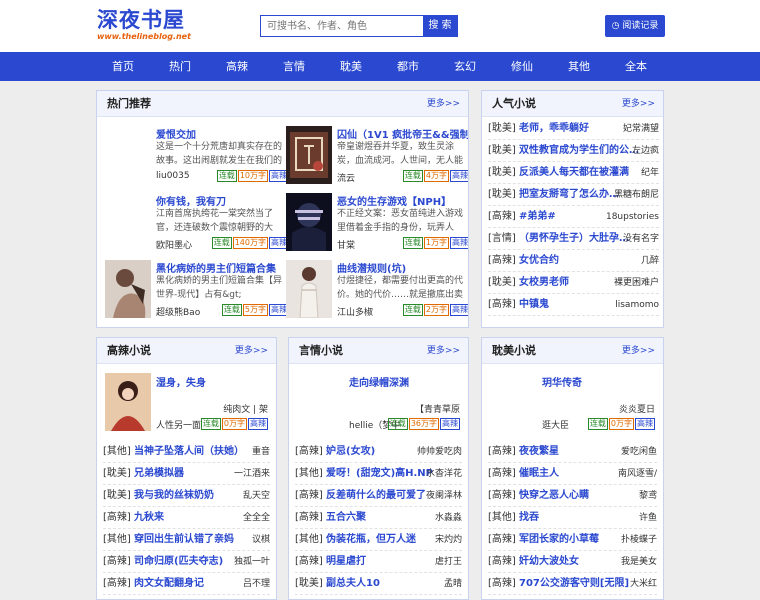 The width and height of the screenshot is (760, 600). I want to click on row-title: 副总夫人10, so click(353, 583).